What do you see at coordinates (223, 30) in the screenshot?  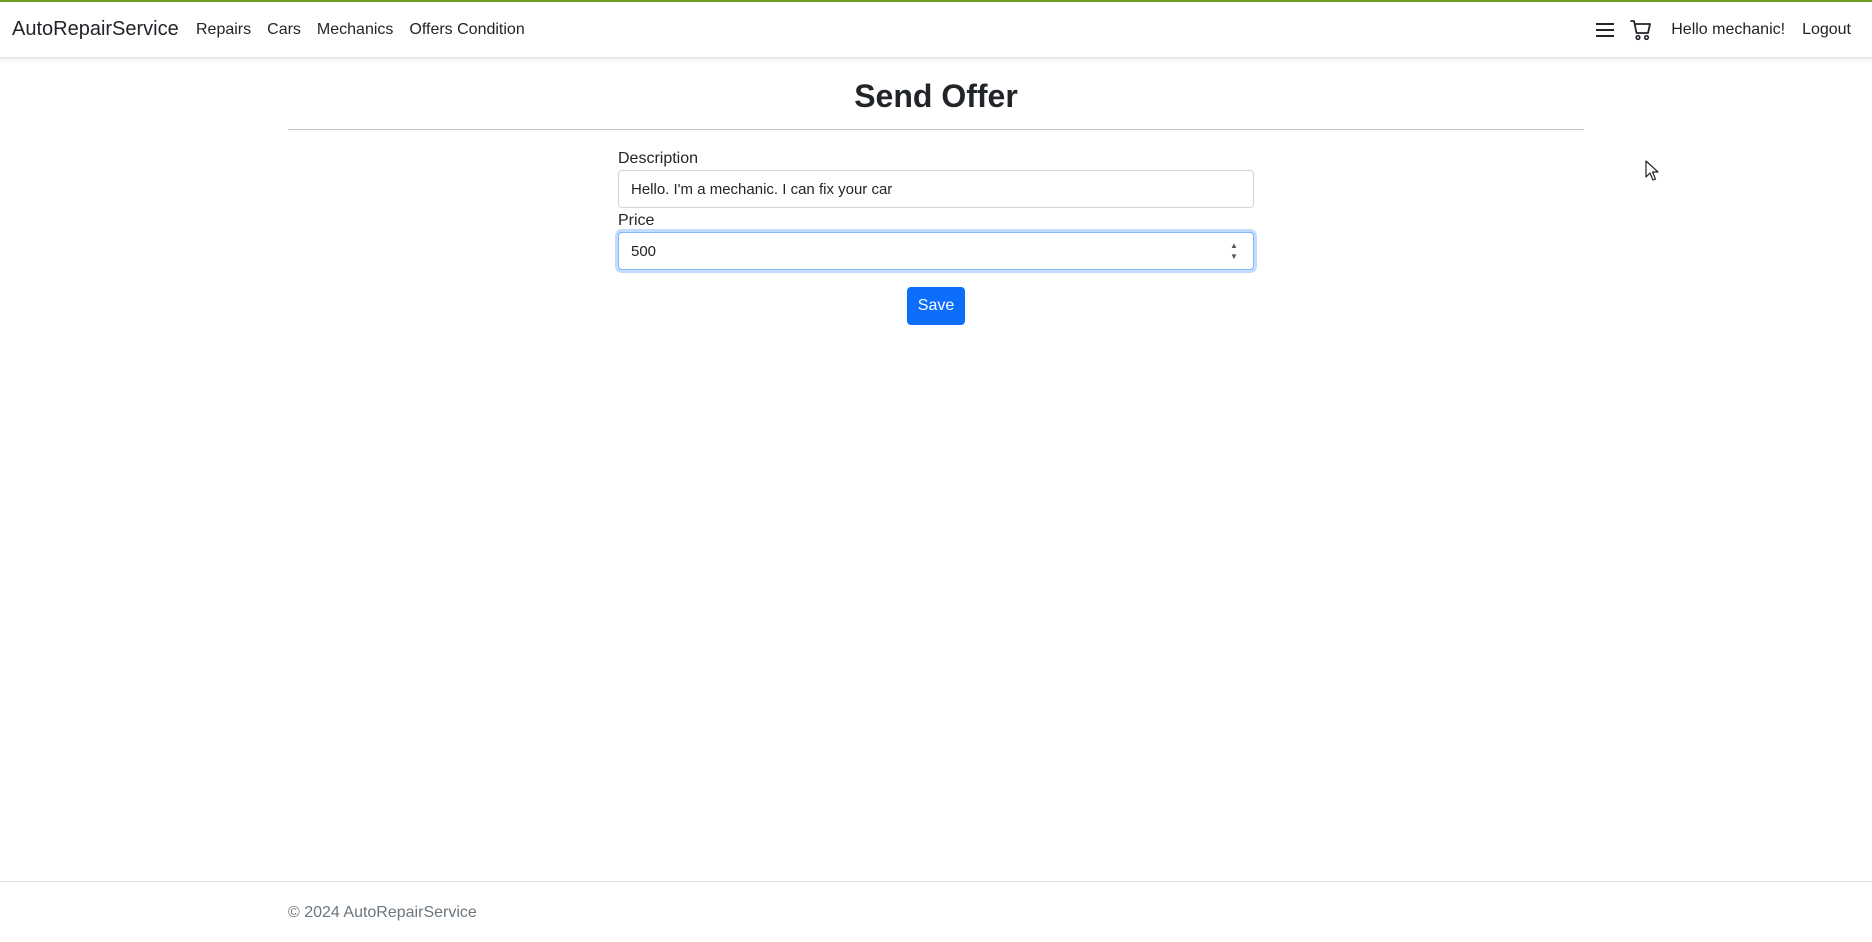 I see `nav-link-repairs: Repairs` at bounding box center [223, 30].